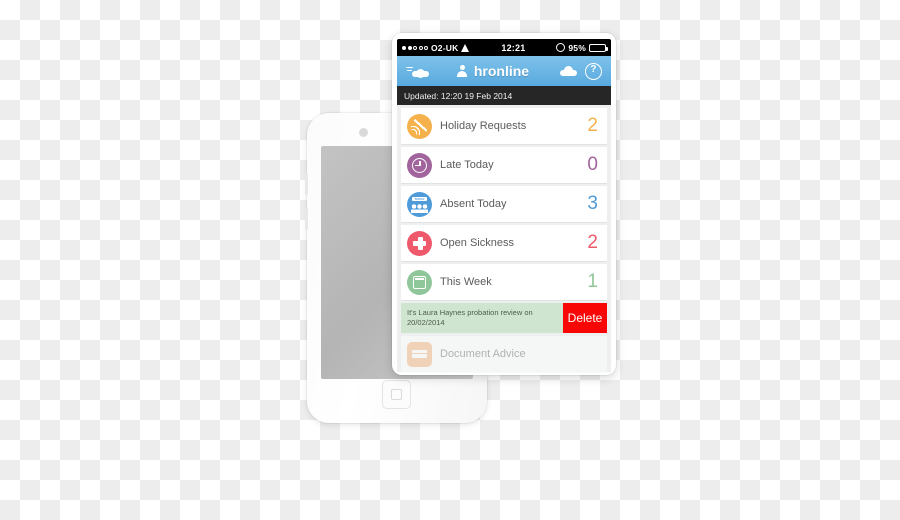 This screenshot has height=520, width=900. Describe the element at coordinates (561, 47) in the screenshot. I see `alarm-icon` at that location.